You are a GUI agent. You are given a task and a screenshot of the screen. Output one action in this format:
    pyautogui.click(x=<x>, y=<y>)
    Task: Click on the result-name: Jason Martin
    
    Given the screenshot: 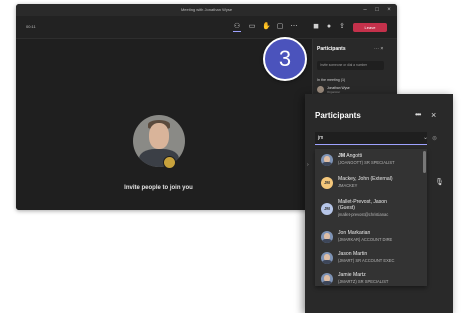 What is the action you would take?
    pyautogui.click(x=353, y=254)
    